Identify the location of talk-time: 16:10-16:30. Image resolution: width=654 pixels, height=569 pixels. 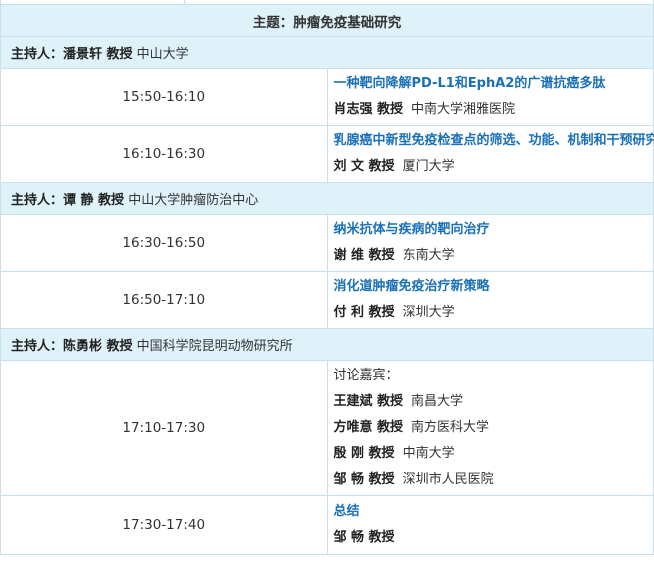
(164, 154).